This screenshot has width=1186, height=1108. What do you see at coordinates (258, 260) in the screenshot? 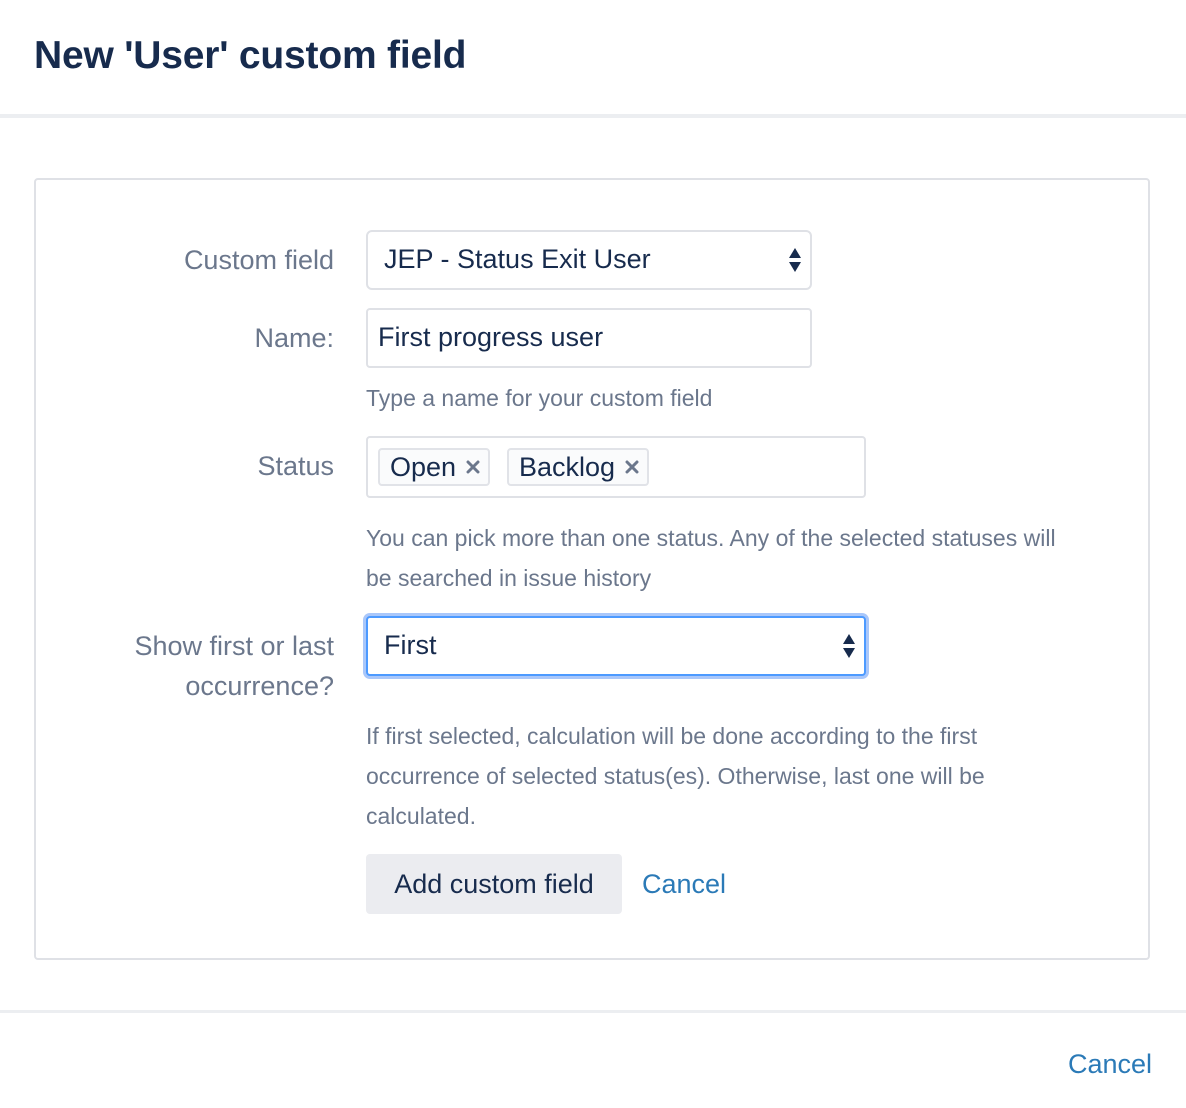
I see `custom-field-label: Custom field` at bounding box center [258, 260].